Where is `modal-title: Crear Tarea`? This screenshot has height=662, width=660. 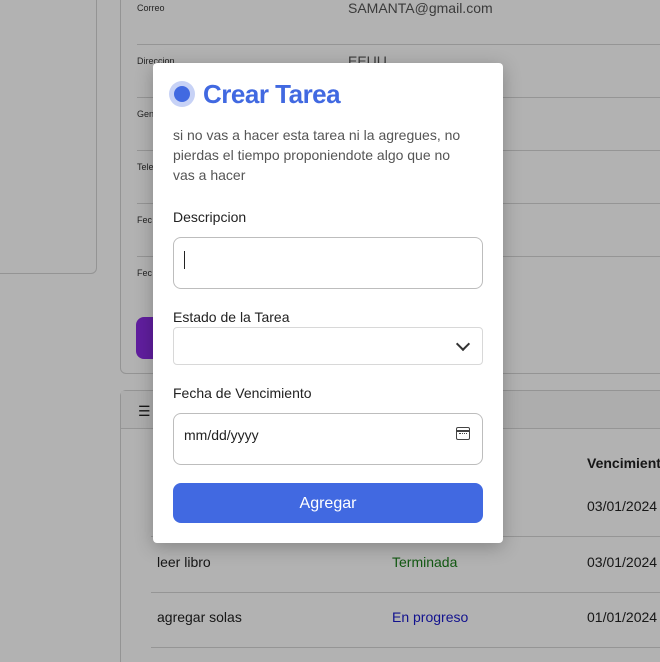
modal-title: Crear Tarea is located at coordinates (272, 94).